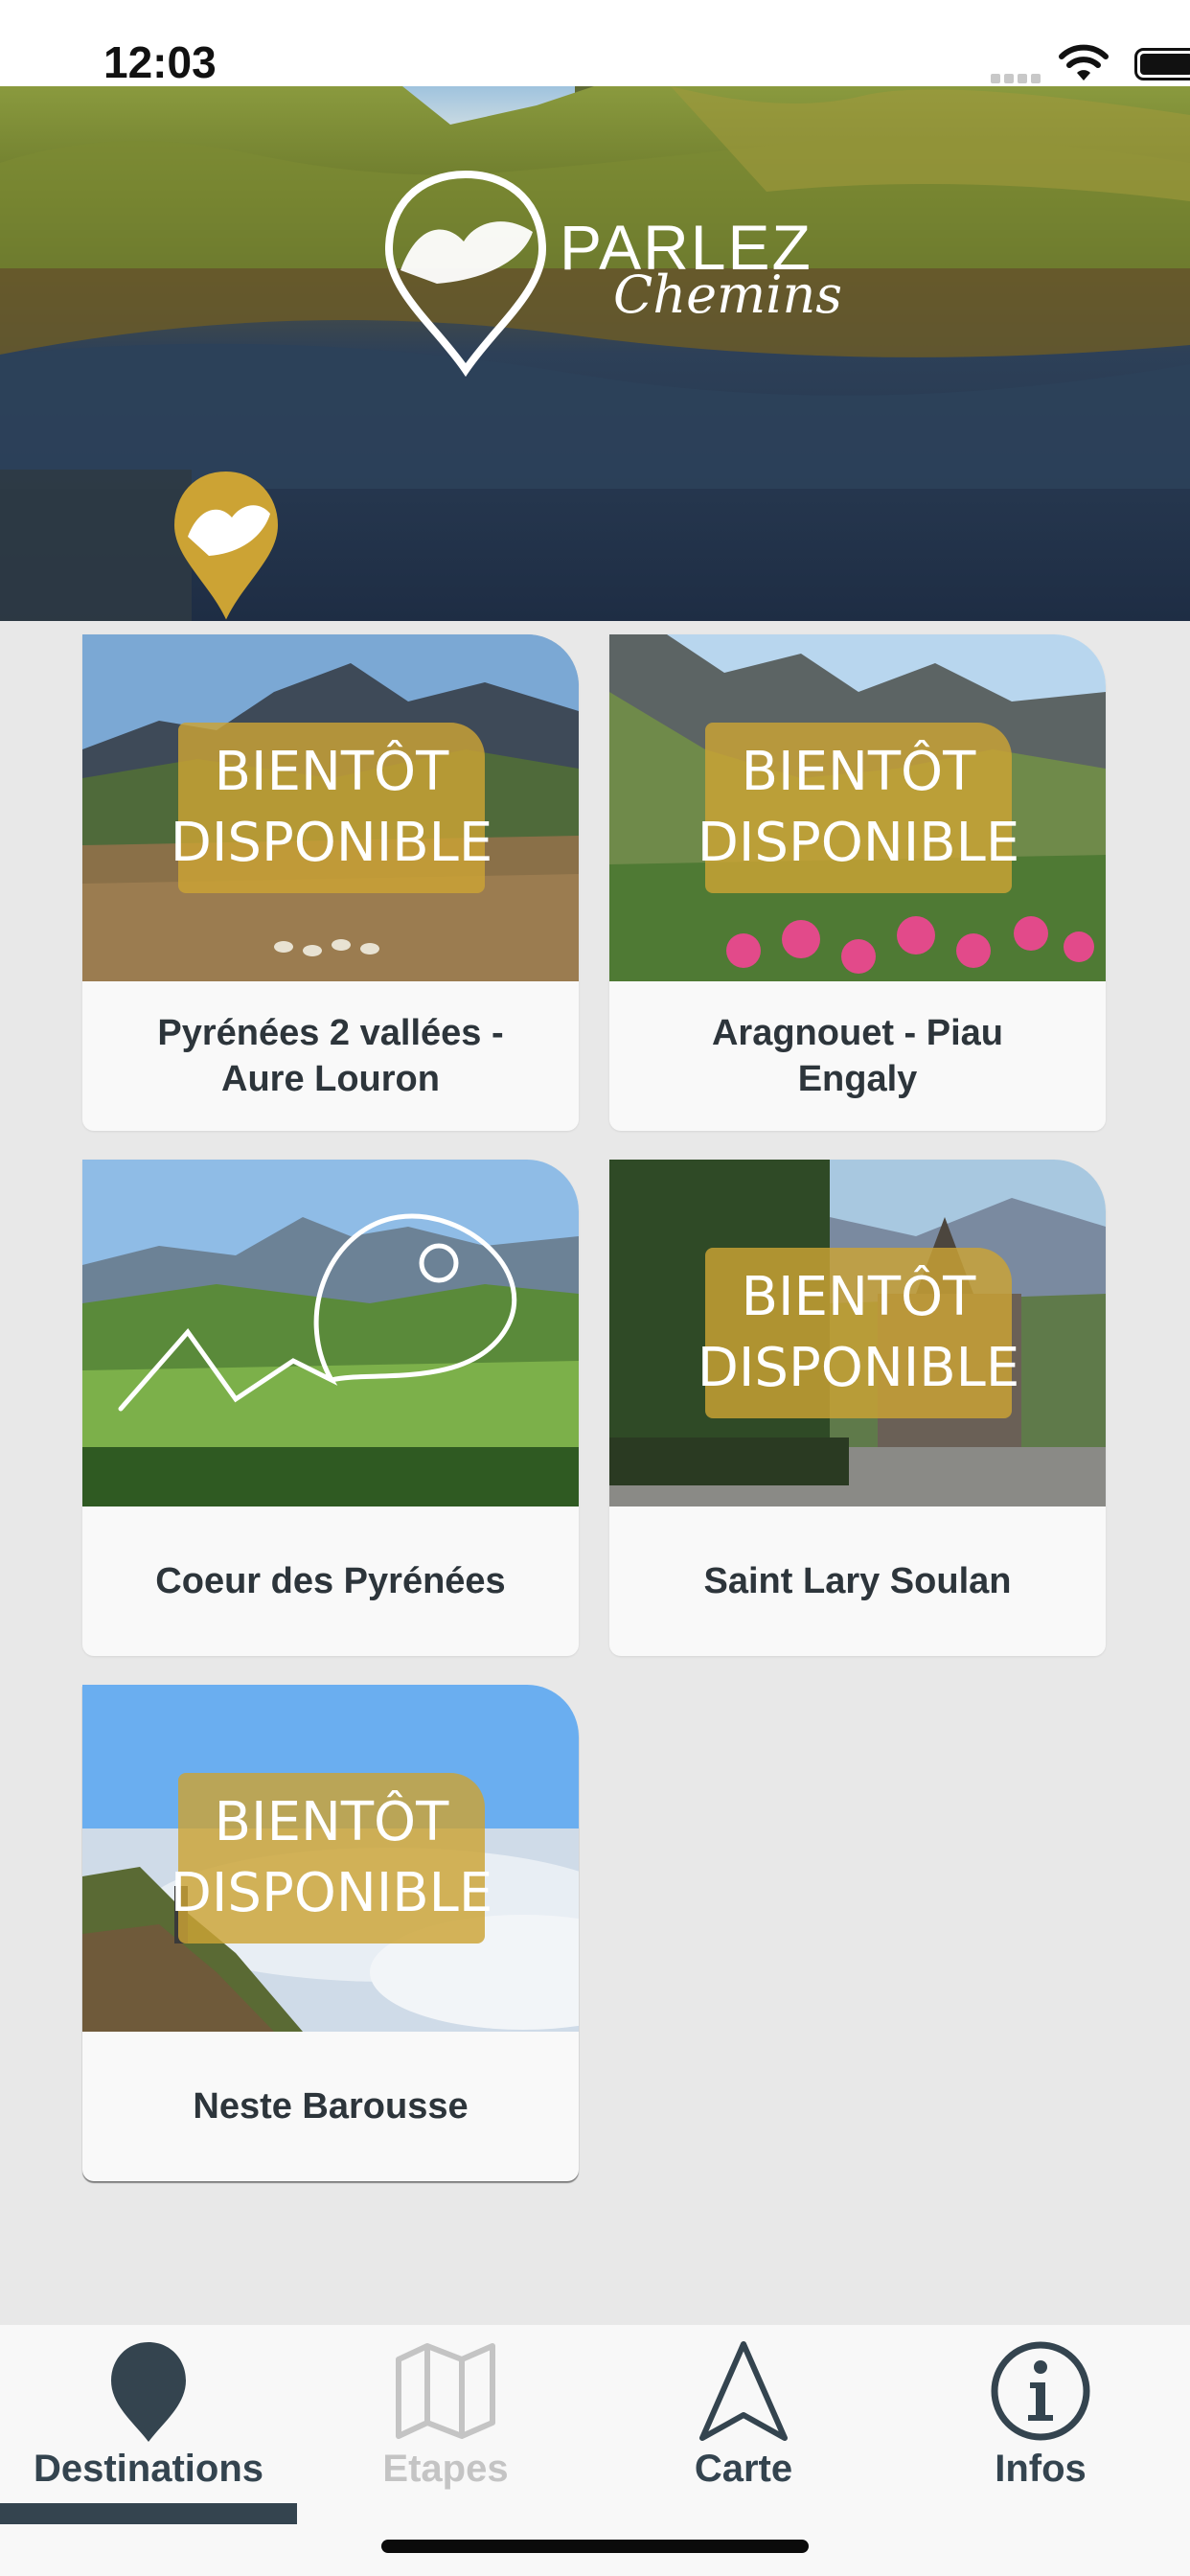  I want to click on tab-label-destinations: Destinations, so click(148, 2469).